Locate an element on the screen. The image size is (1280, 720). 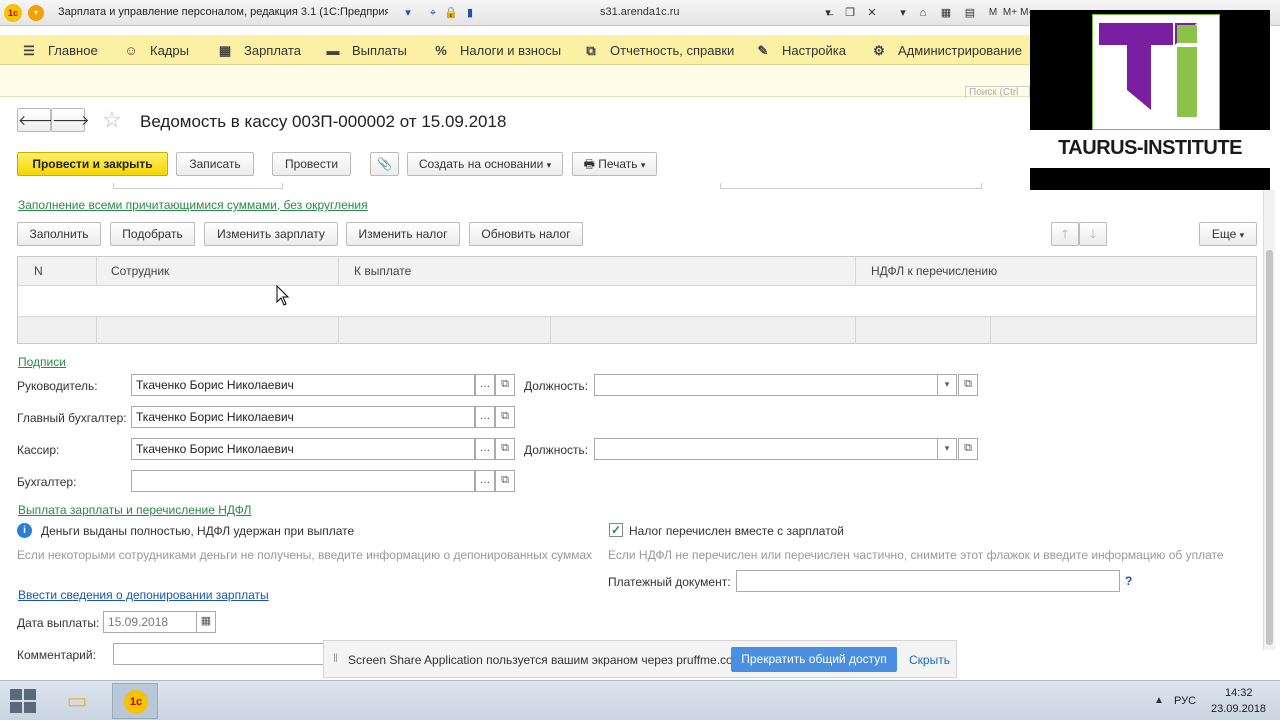
chief-accountant-field: Ткаченко Борис Николаевич is located at coordinates (303, 417).